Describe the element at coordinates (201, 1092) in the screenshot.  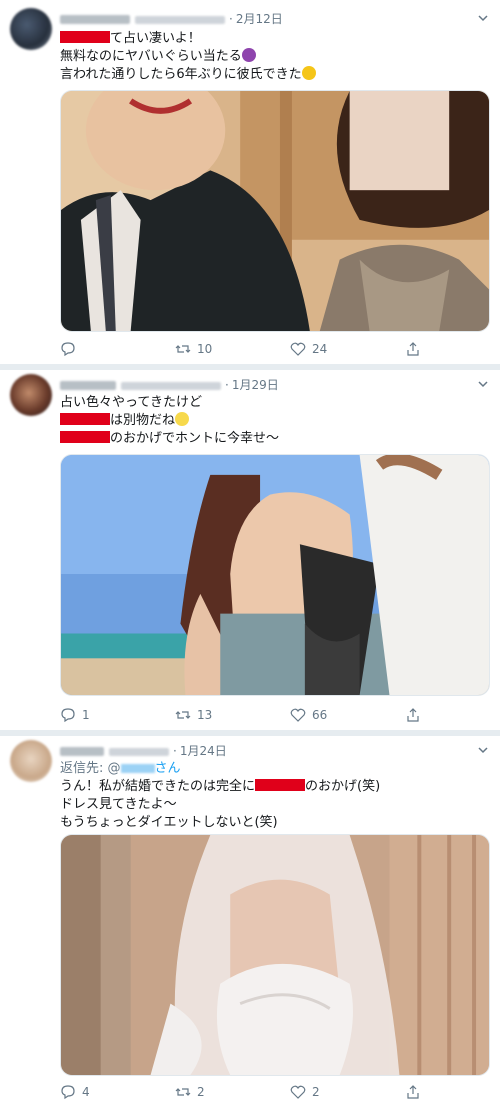
I see `retweet-count: 2` at that location.